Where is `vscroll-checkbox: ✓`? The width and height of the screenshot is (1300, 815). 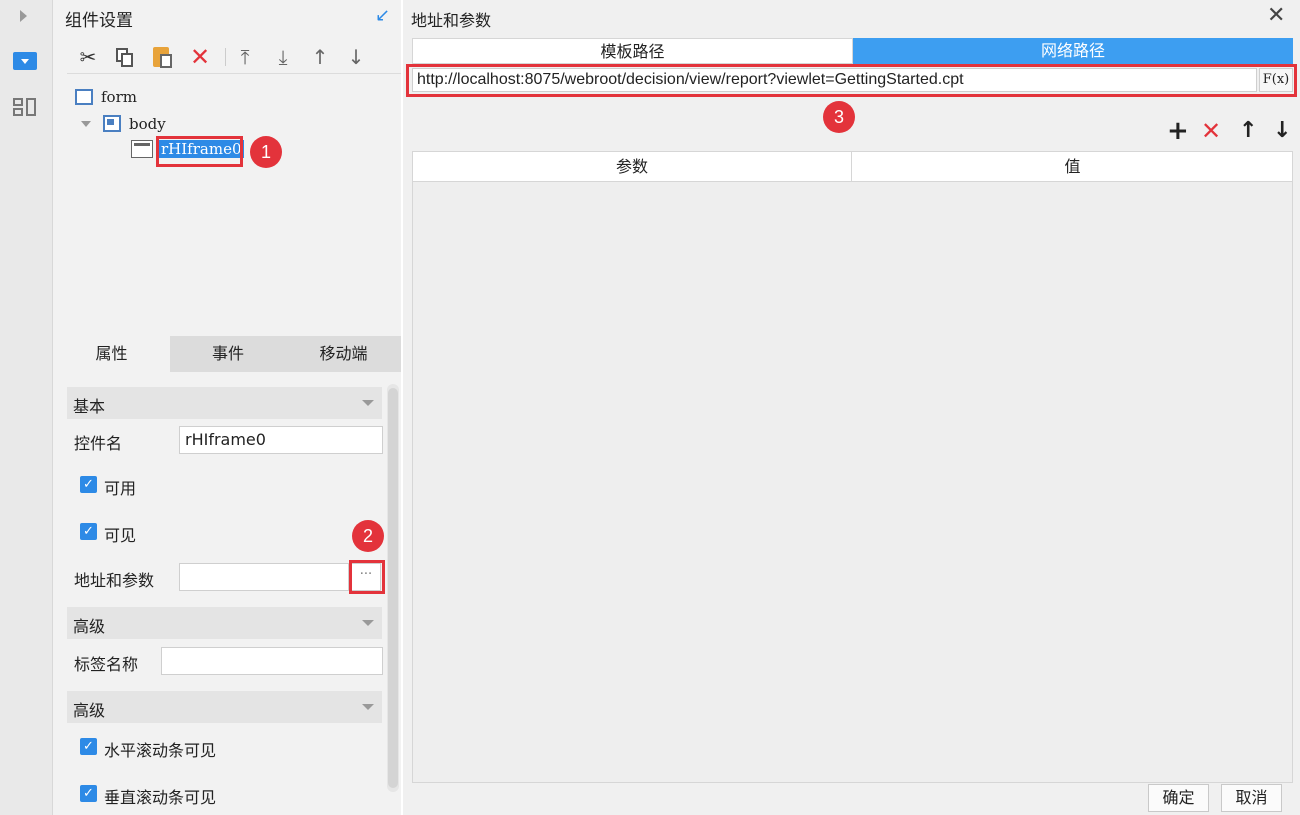 vscroll-checkbox: ✓ is located at coordinates (88, 793).